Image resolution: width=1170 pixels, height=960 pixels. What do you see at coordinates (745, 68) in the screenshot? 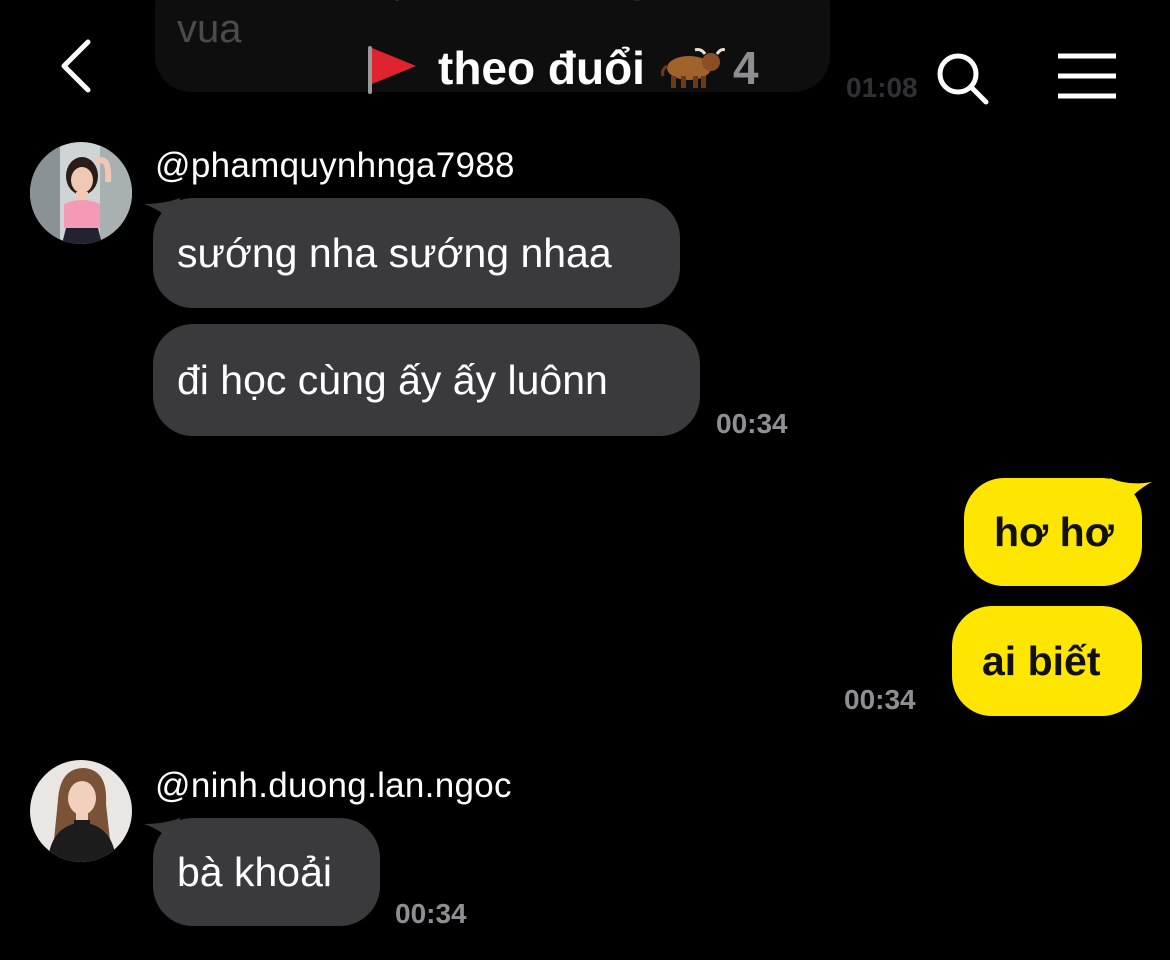
I see `member-count: 4` at bounding box center [745, 68].